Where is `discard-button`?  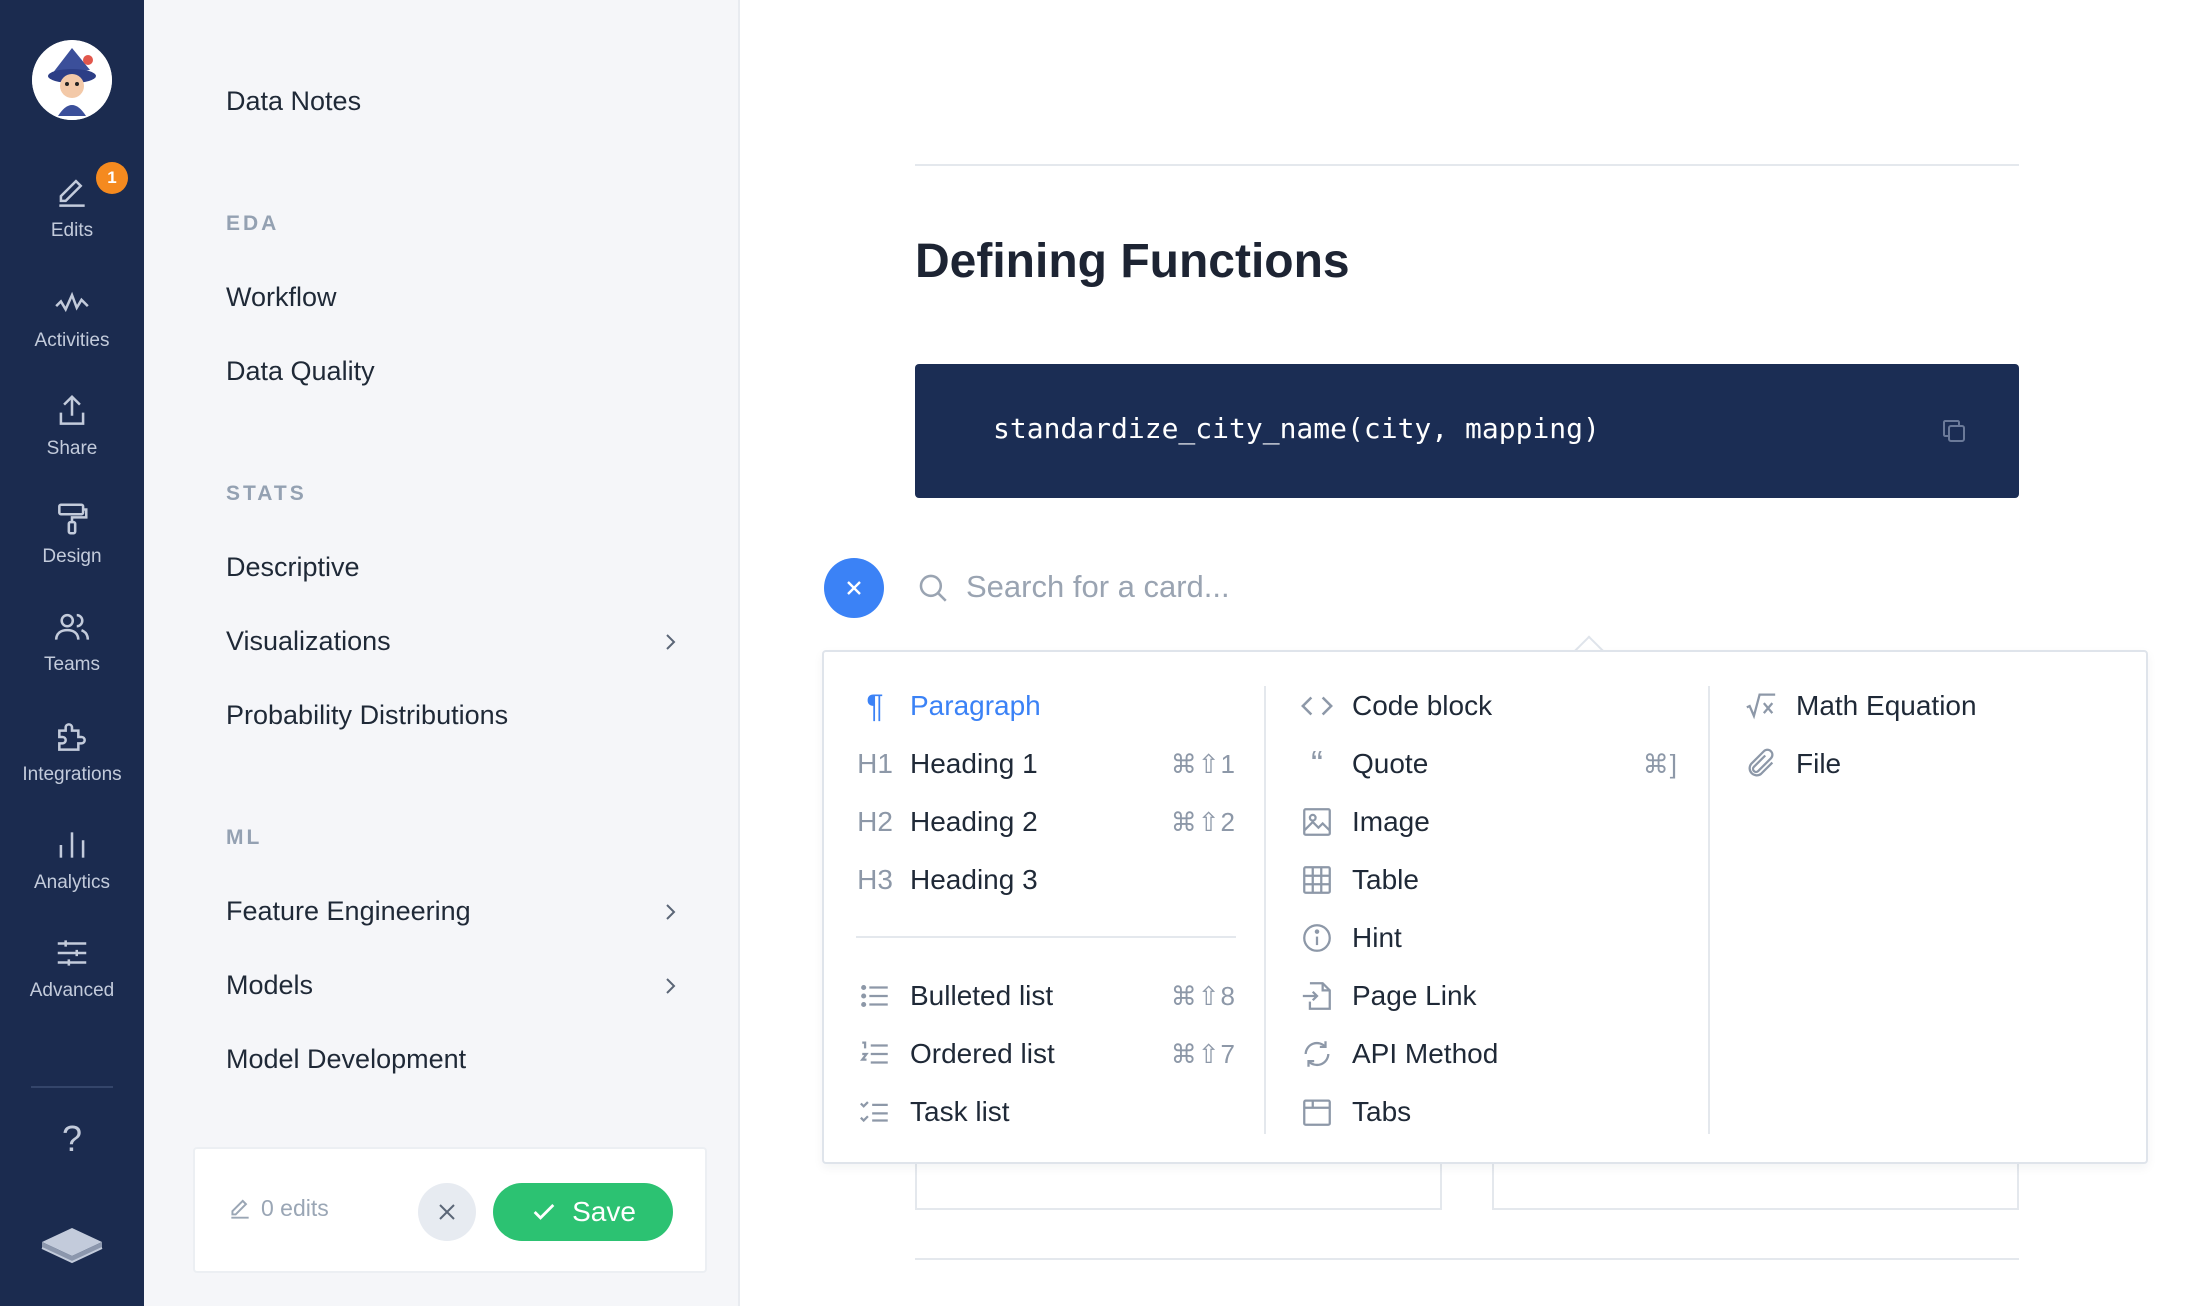
discard-button is located at coordinates (447, 1212).